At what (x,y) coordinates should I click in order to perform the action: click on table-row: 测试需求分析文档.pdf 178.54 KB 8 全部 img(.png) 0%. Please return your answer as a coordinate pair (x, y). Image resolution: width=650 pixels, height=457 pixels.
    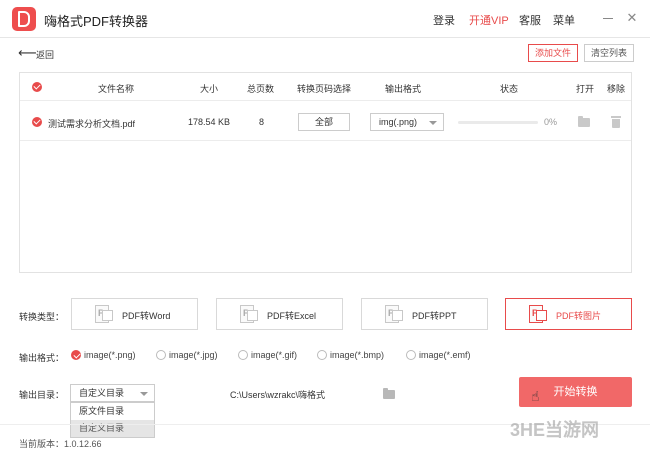
    Looking at the image, I should click on (325, 121).